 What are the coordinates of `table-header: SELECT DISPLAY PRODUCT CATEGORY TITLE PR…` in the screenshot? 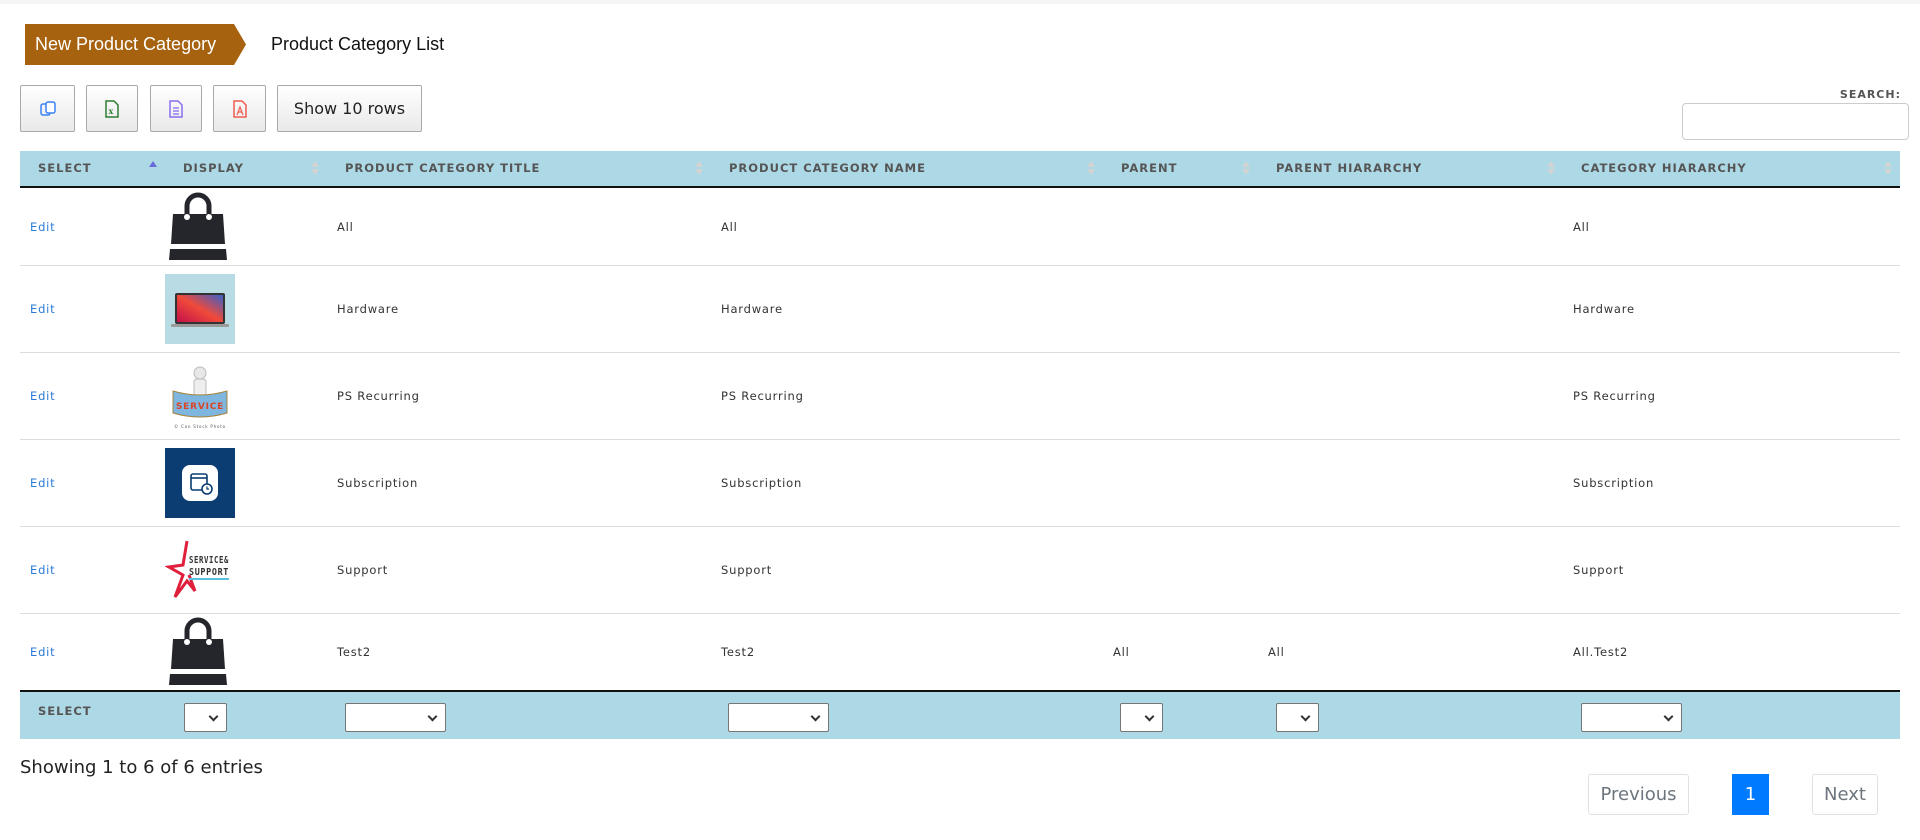 It's located at (960, 169).